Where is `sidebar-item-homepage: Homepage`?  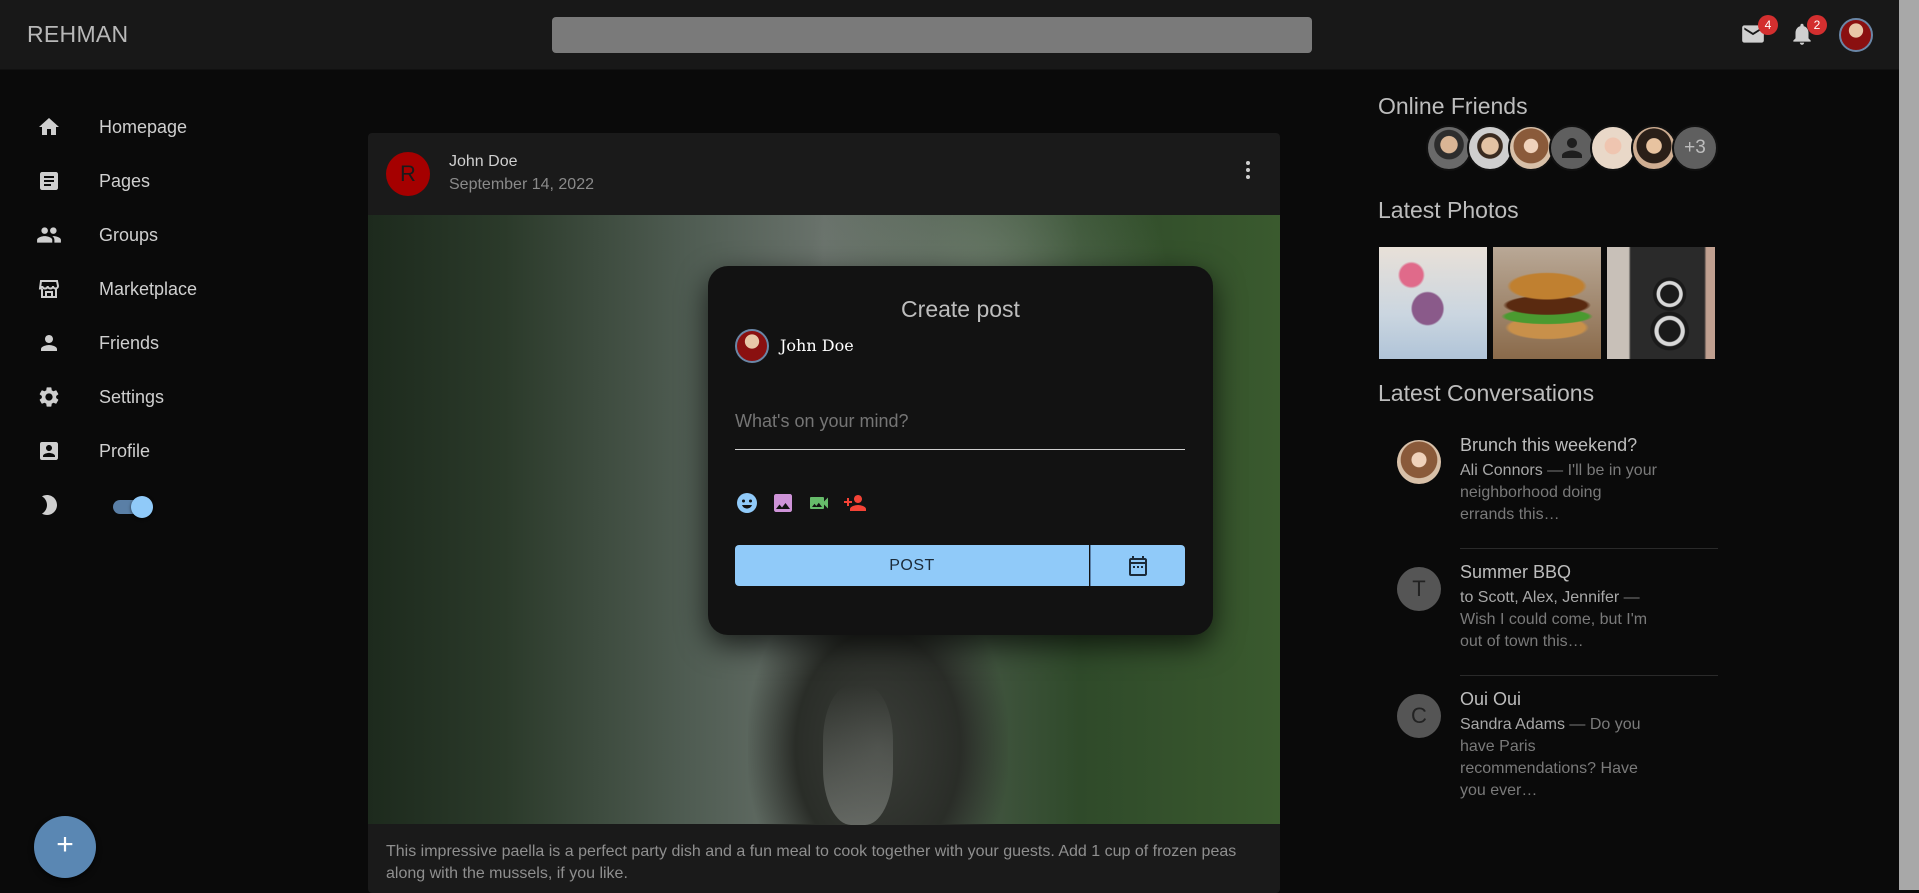 sidebar-item-homepage: Homepage is located at coordinates (150, 127).